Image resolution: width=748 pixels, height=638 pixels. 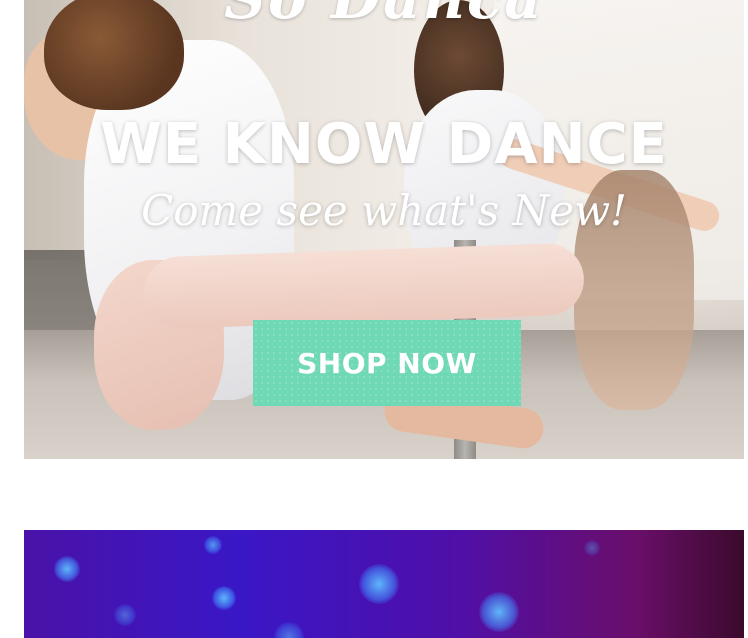 I want to click on banner-subline: Come see what's New!, so click(x=384, y=210).